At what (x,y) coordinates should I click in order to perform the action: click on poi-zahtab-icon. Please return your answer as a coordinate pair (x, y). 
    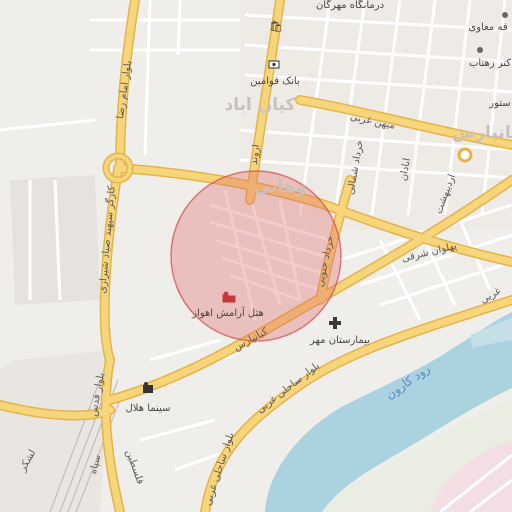
    Looking at the image, I should click on (480, 50).